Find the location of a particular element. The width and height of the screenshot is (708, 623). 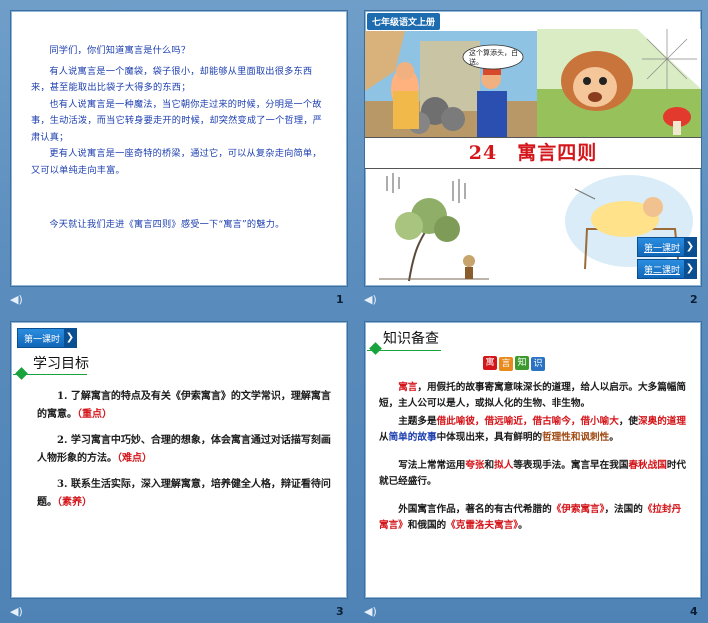

slide-number: 2 is located at coordinates (694, 299).